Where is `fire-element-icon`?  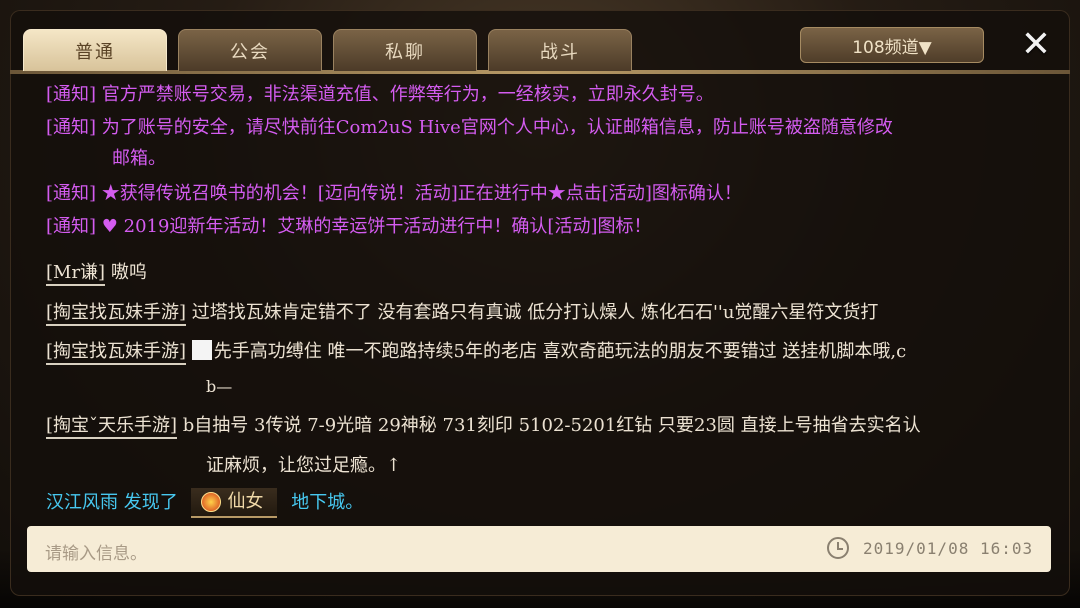
fire-element-icon is located at coordinates (211, 502).